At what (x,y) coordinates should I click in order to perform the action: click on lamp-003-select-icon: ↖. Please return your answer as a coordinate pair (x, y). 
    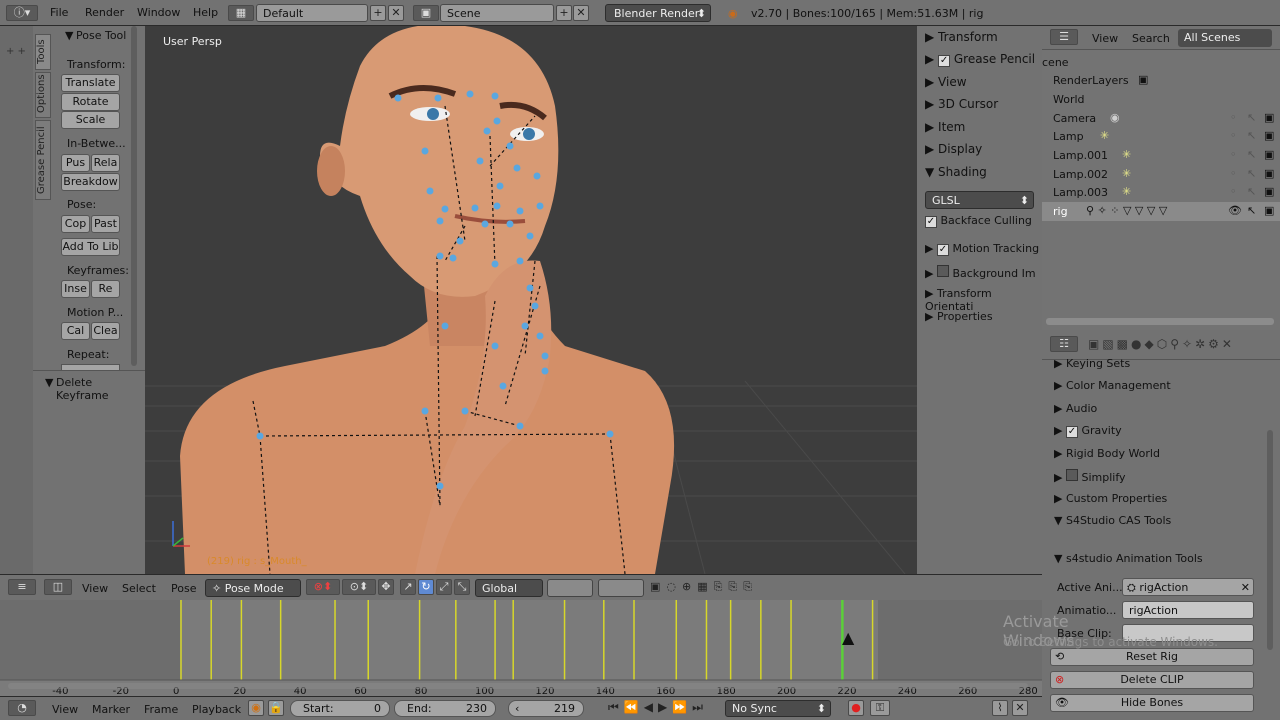
    Looking at the image, I should click on (1251, 191).